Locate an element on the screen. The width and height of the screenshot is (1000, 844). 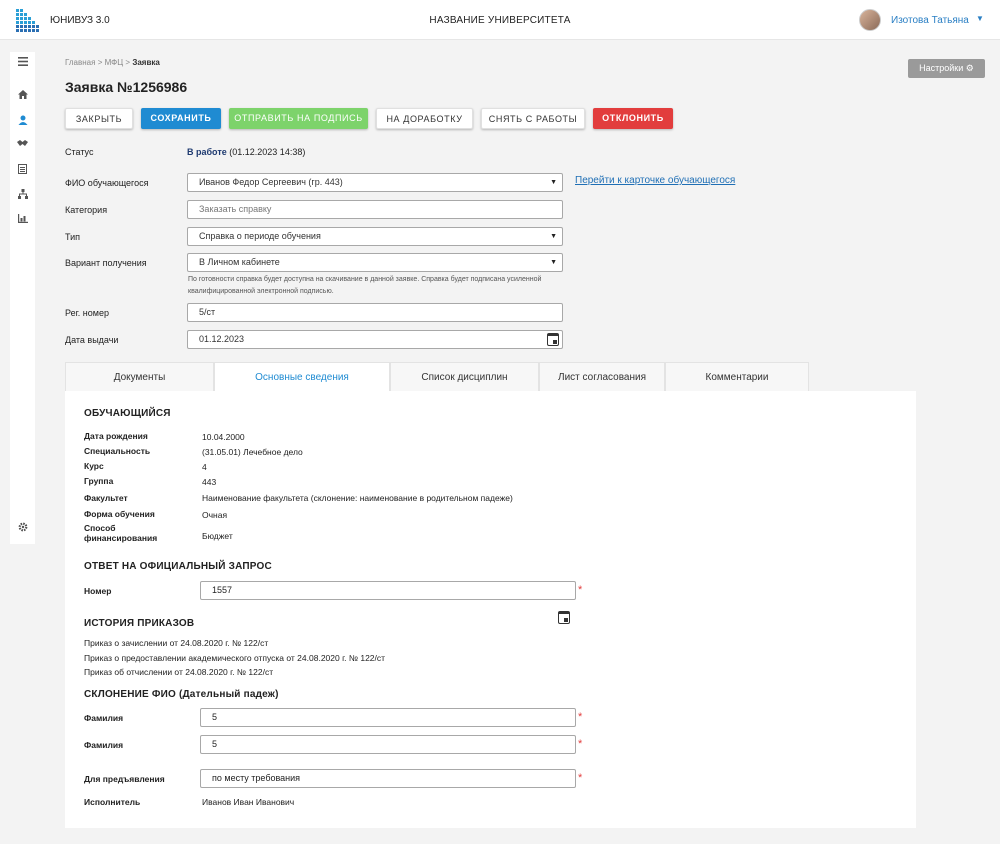
save-button: СОХРАНИТЬ is located at coordinates (181, 118).